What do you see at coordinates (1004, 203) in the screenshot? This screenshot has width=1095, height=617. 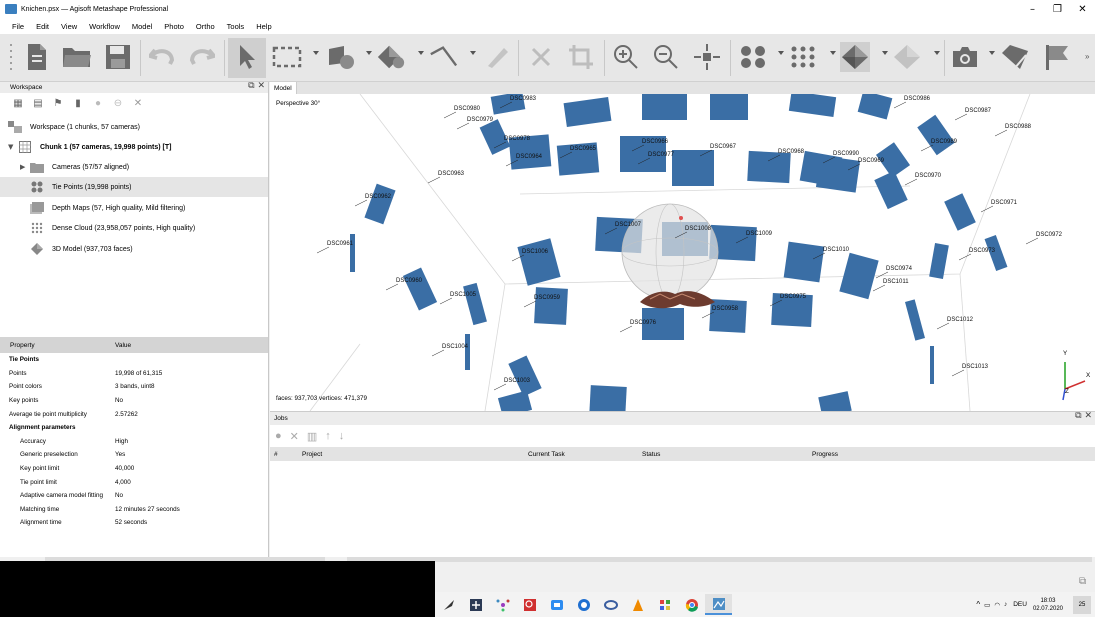 I see `camera-label: DSC0971` at bounding box center [1004, 203].